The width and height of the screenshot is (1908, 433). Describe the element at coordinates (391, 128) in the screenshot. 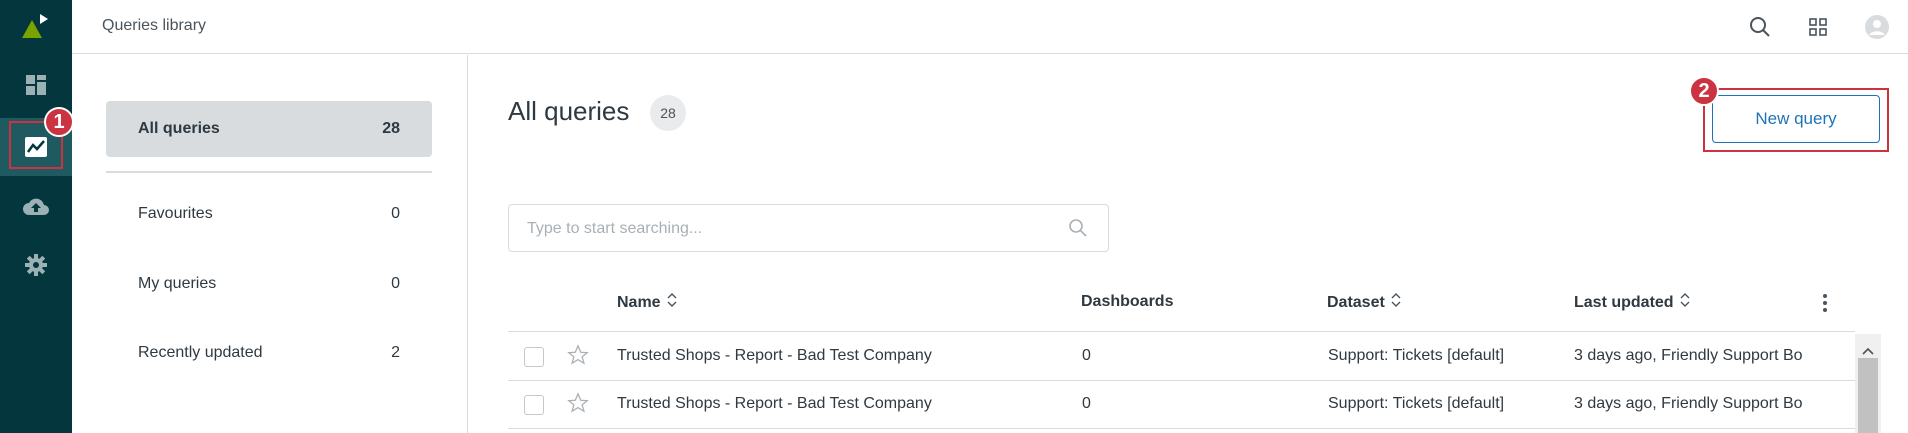

I see `sidebar-item-count: 28` at that location.